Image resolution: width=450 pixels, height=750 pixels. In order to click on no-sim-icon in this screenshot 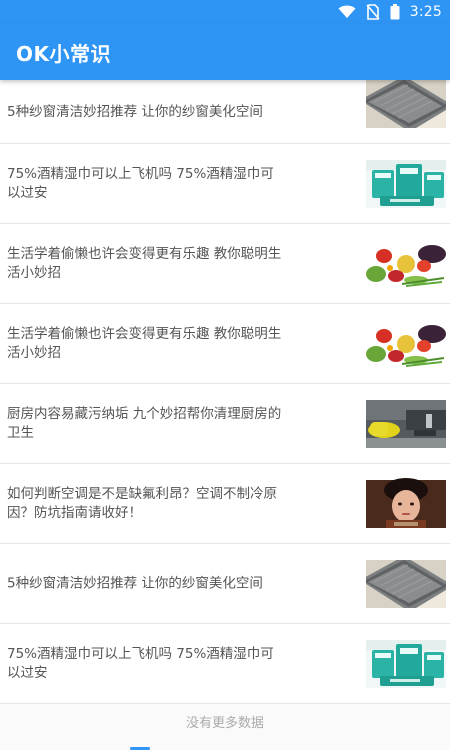, I will do `click(373, 12)`.